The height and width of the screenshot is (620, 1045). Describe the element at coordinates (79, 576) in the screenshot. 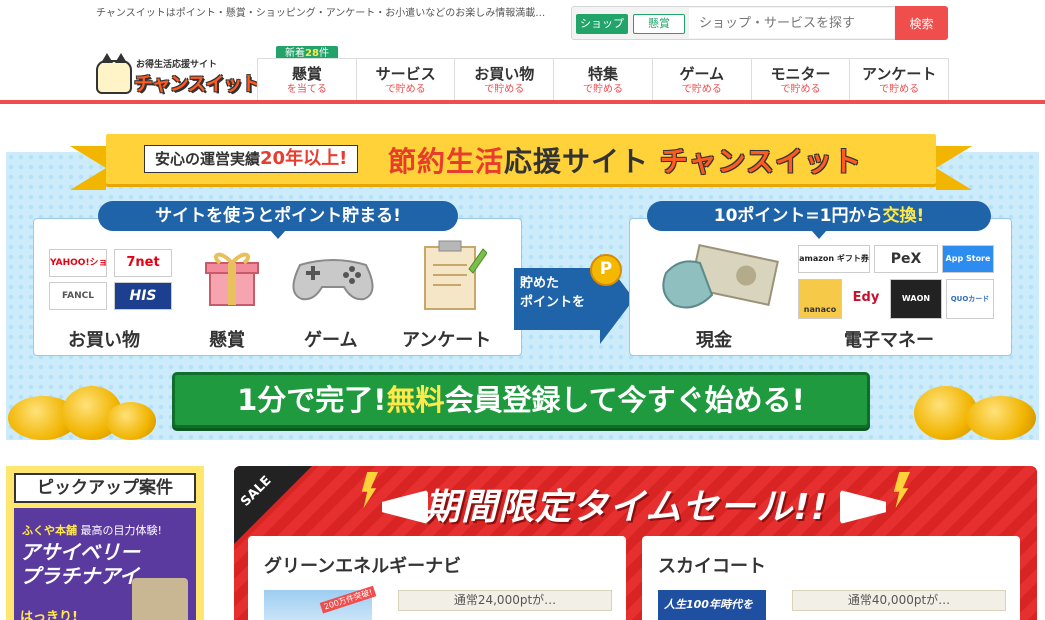

I see `pickup-name-line2: プラチナアイ` at that location.